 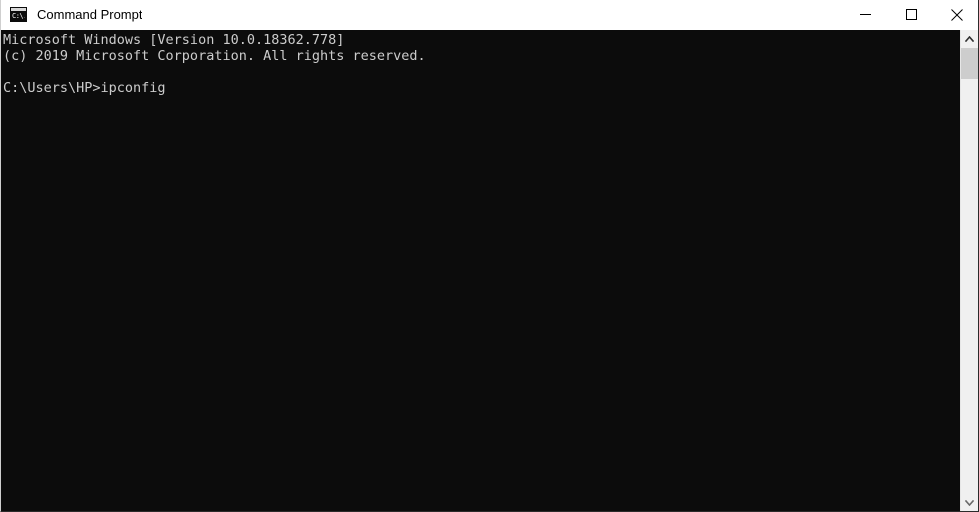 What do you see at coordinates (90, 14) in the screenshot?
I see `window-title: Command Prompt` at bounding box center [90, 14].